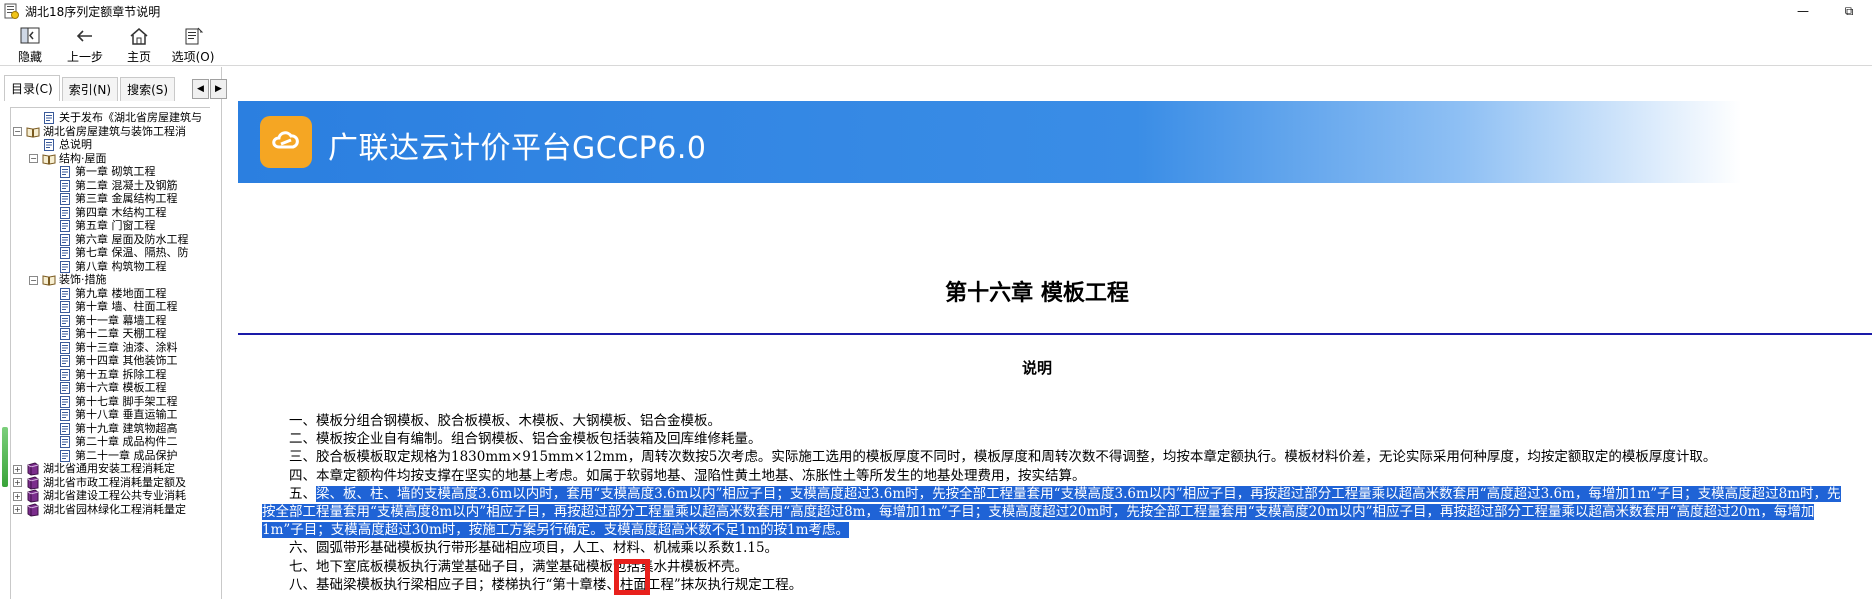  What do you see at coordinates (1055, 142) in the screenshot?
I see `product-banner: 广联达云计价平台GCCP6.0` at bounding box center [1055, 142].